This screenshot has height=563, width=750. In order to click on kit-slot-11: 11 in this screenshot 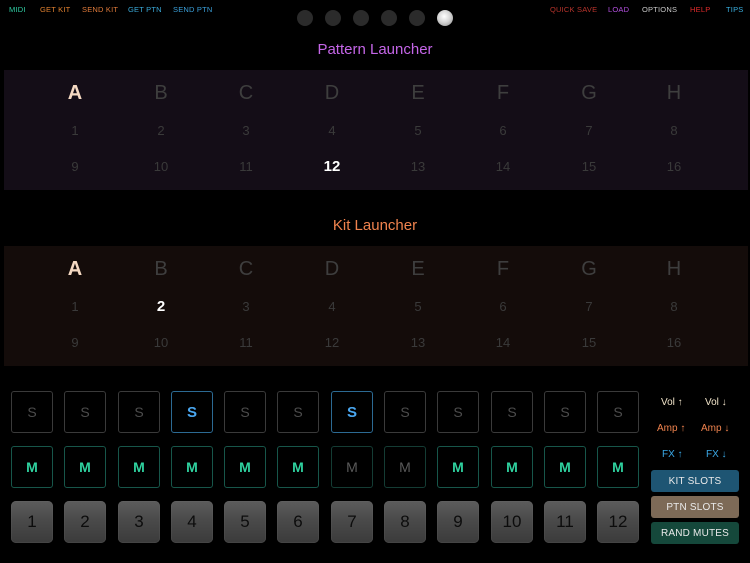, I will do `click(246, 342)`.